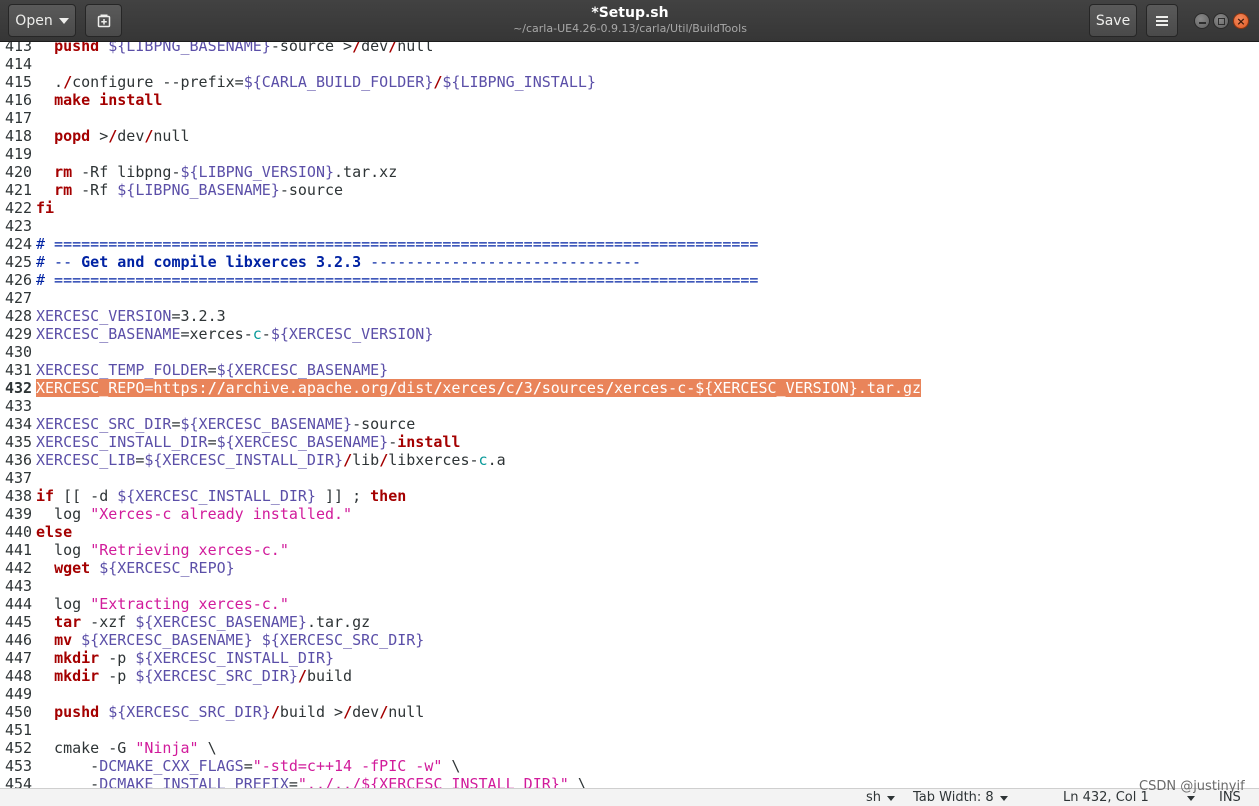 The image size is (1259, 806). I want to click on new-document-button, so click(103, 20).